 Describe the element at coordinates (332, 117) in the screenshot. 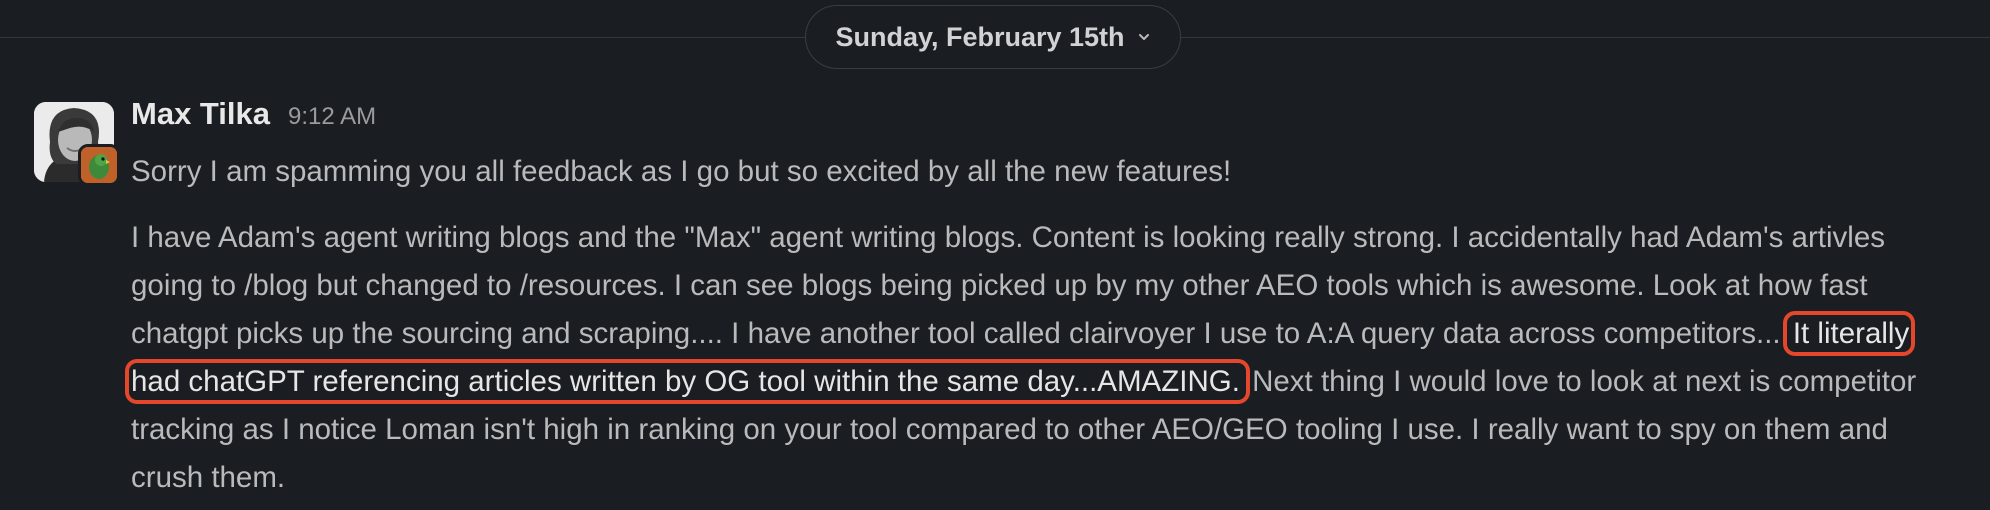

I see `message-timestamp: 9:12 AM` at that location.